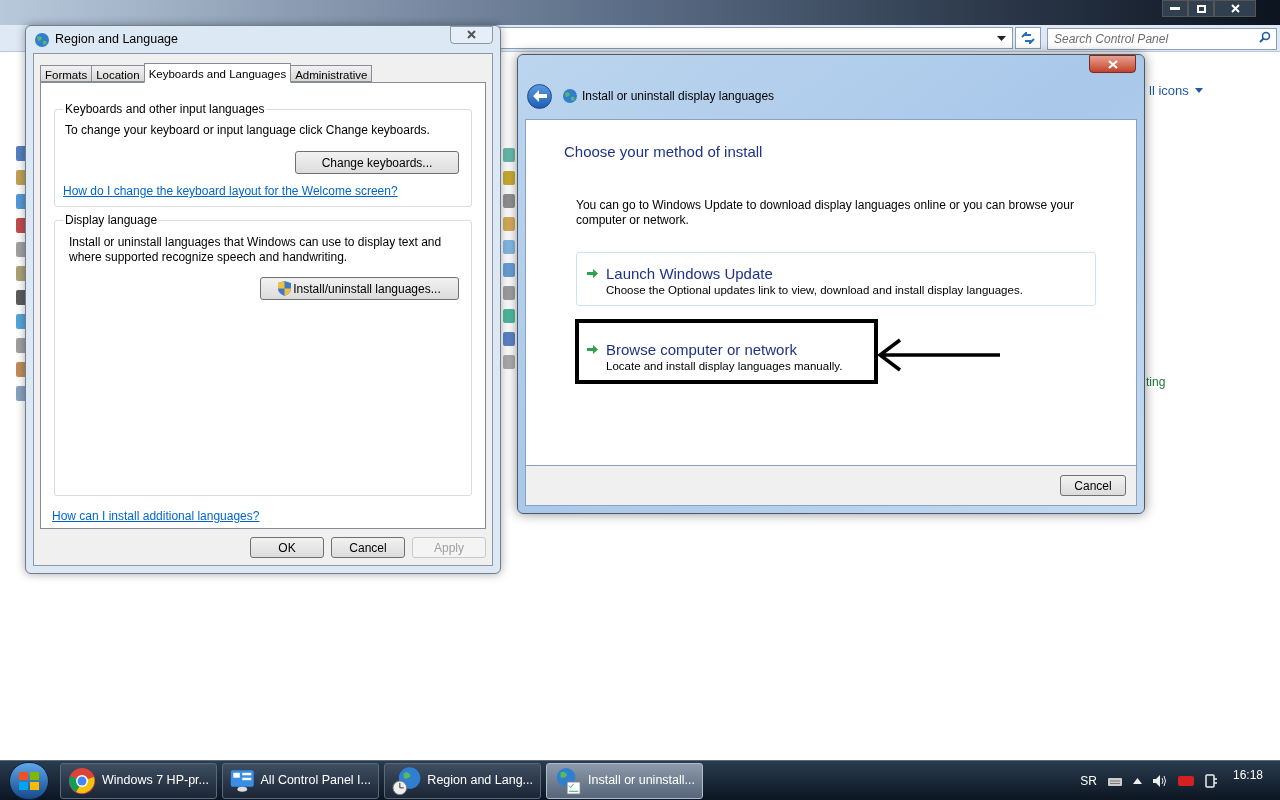 Image resolution: width=1280 pixels, height=800 pixels. I want to click on refresh-icon, so click(1028, 38).